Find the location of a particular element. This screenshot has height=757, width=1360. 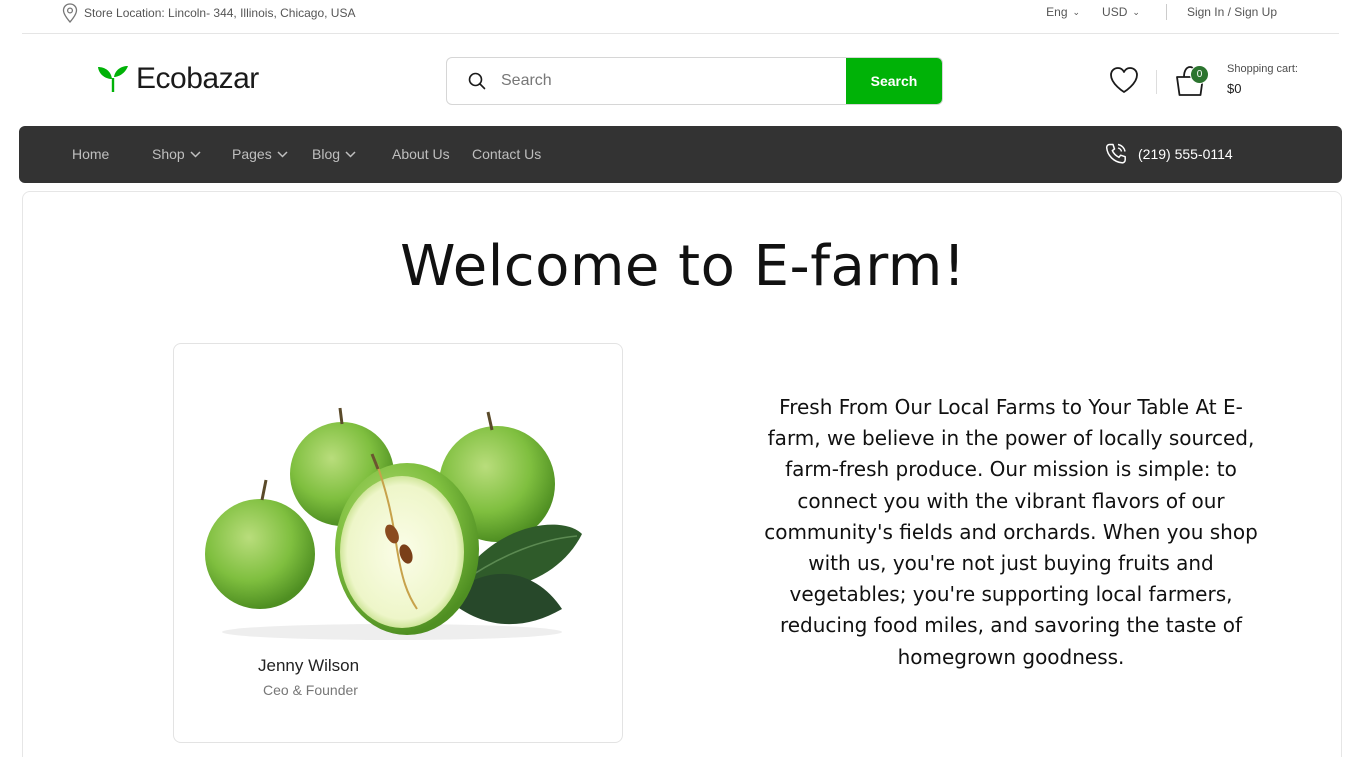

search-bar: Search is located at coordinates (694, 81).